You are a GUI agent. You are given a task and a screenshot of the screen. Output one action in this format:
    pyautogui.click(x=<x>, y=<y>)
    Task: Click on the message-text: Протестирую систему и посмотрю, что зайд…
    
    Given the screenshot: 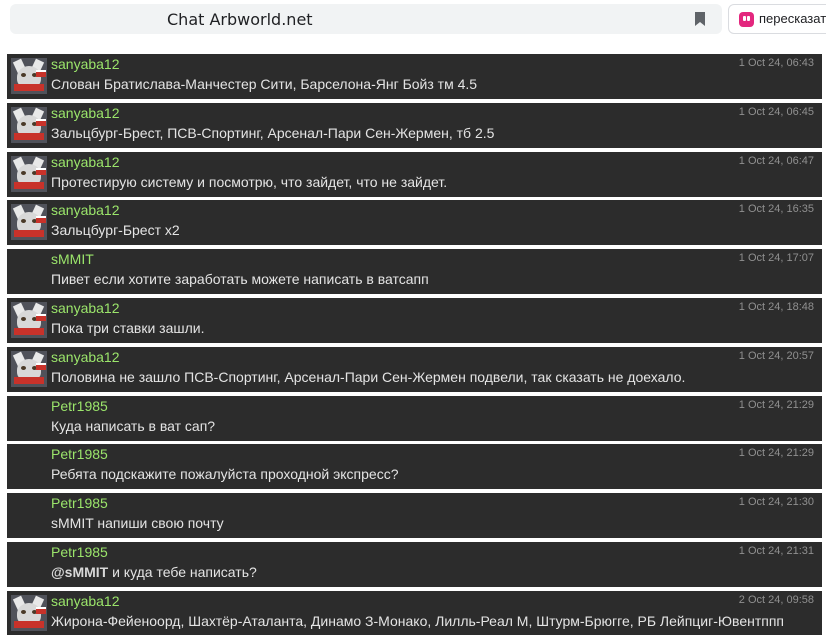 What is the action you would take?
    pyautogui.click(x=249, y=182)
    